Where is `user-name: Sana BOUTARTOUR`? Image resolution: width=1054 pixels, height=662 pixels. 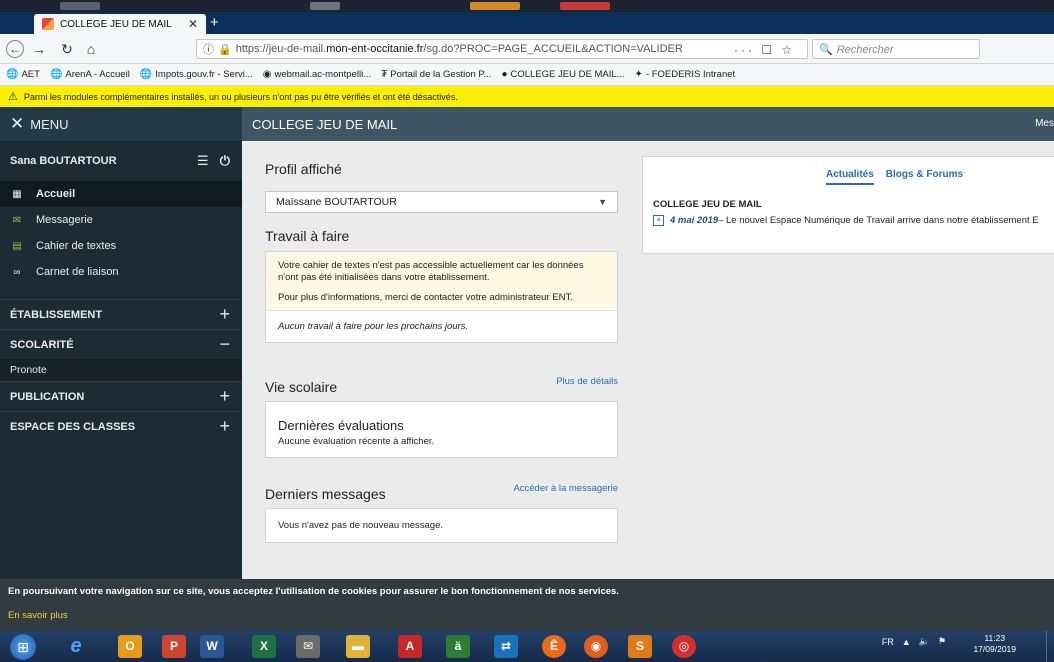 user-name: Sana BOUTARTOUR is located at coordinates (63, 161).